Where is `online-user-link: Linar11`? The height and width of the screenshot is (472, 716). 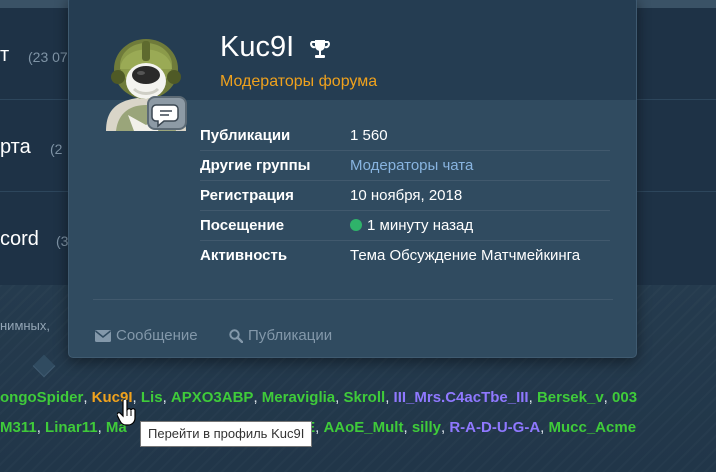
online-user-link: Linar11 is located at coordinates (71, 427).